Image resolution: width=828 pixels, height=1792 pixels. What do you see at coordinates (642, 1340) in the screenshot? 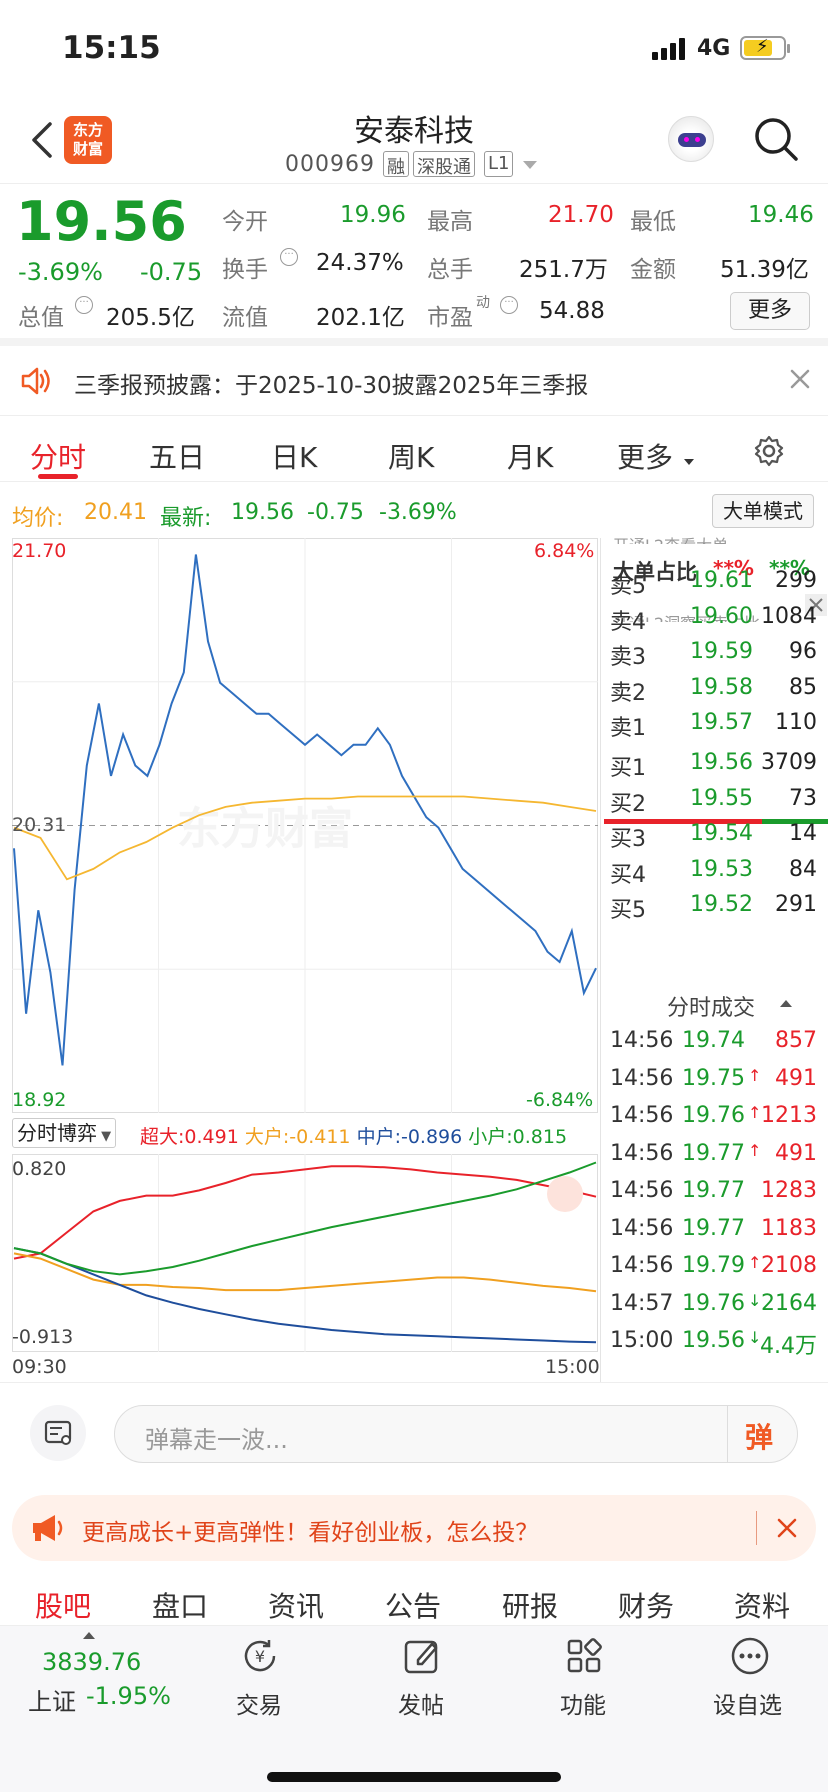
I see `tick-time: 15:00` at bounding box center [642, 1340].